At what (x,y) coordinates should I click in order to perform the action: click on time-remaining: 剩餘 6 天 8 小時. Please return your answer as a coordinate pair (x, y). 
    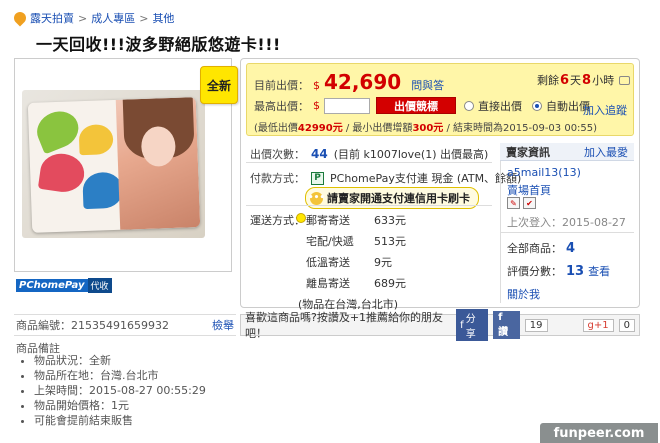
    Looking at the image, I should click on (584, 80).